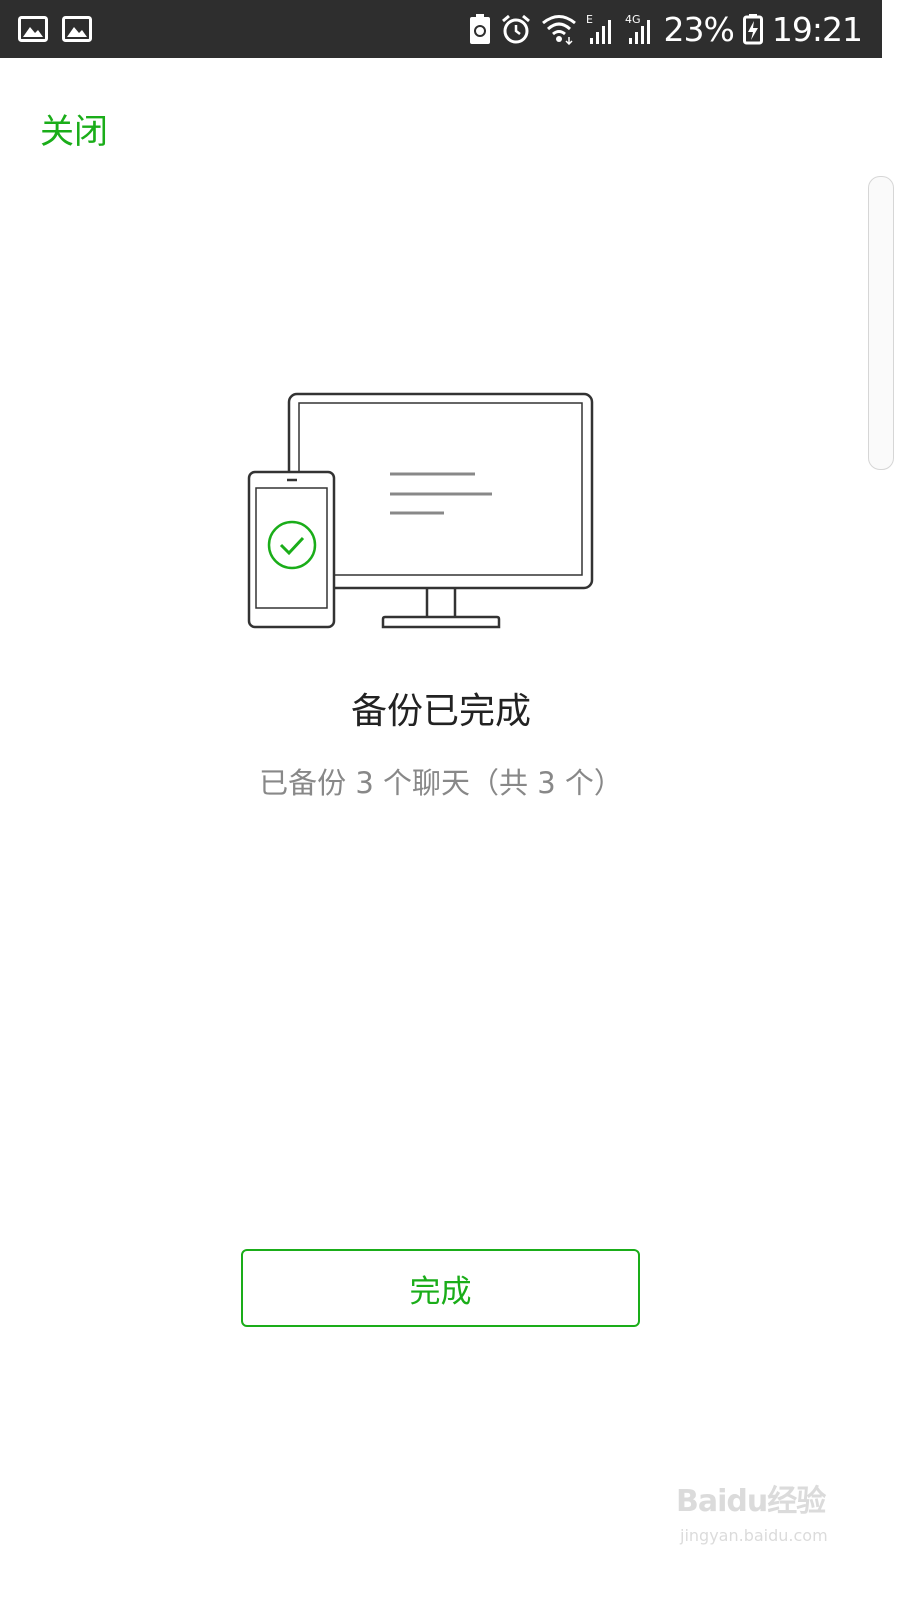 The image size is (900, 1600). I want to click on backup-summary: 已备份 3 个聊天（共 3 个）, so click(441, 783).